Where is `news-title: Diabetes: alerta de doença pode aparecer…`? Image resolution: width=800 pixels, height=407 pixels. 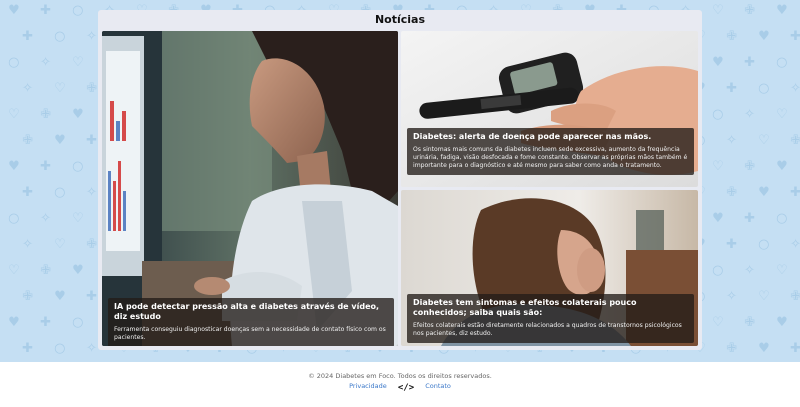
news-title: Diabetes: alerta de doença pode aparecer… is located at coordinates (550, 137).